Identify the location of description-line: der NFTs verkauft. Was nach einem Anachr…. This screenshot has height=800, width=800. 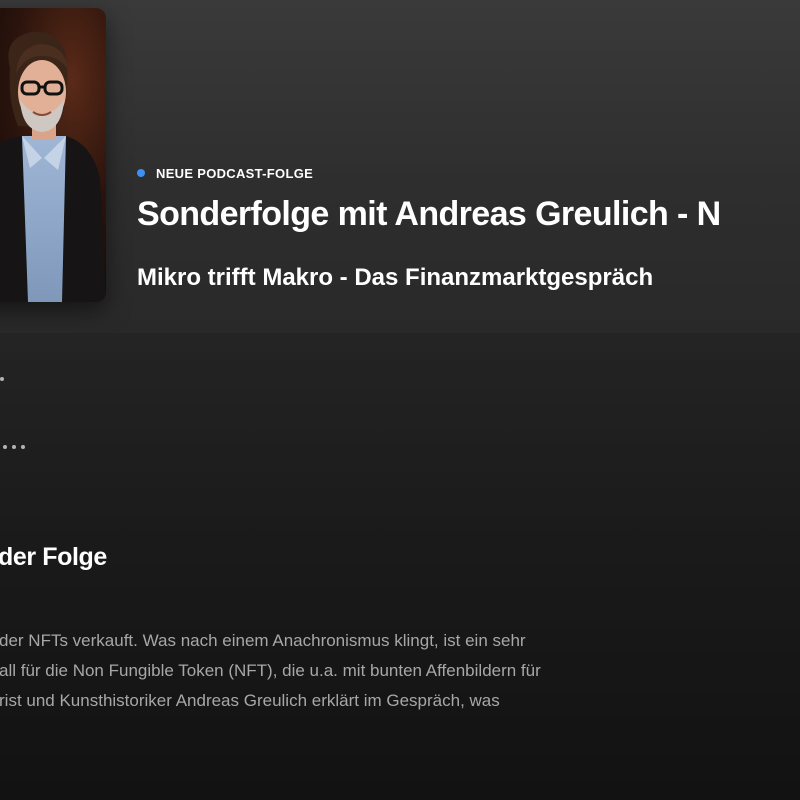
(263, 640).